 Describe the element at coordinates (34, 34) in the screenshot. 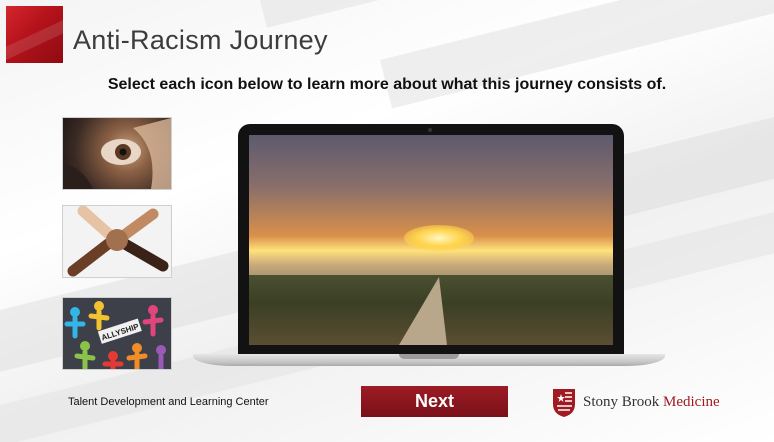

I see `corner-accent` at that location.